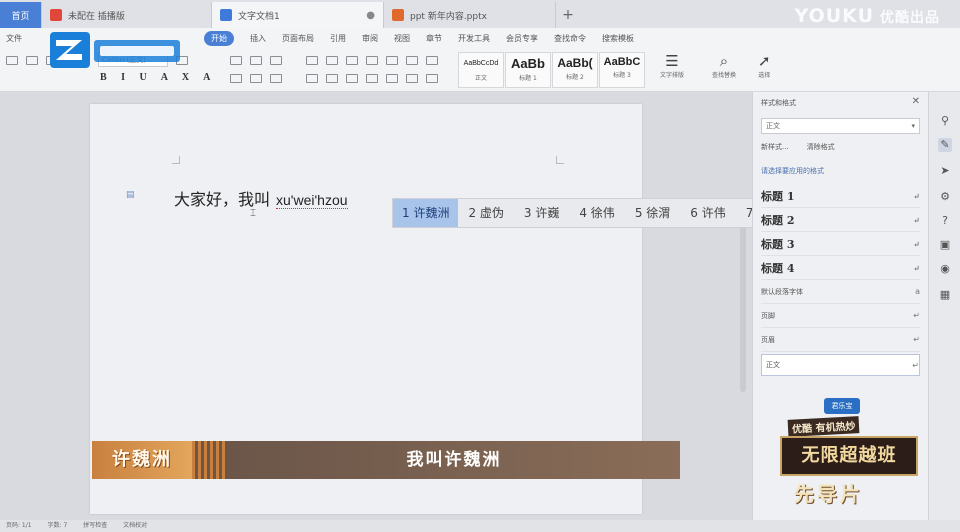  Describe the element at coordinates (426, 213) in the screenshot. I see `ime-candidate: 1 许魏洲` at that location.